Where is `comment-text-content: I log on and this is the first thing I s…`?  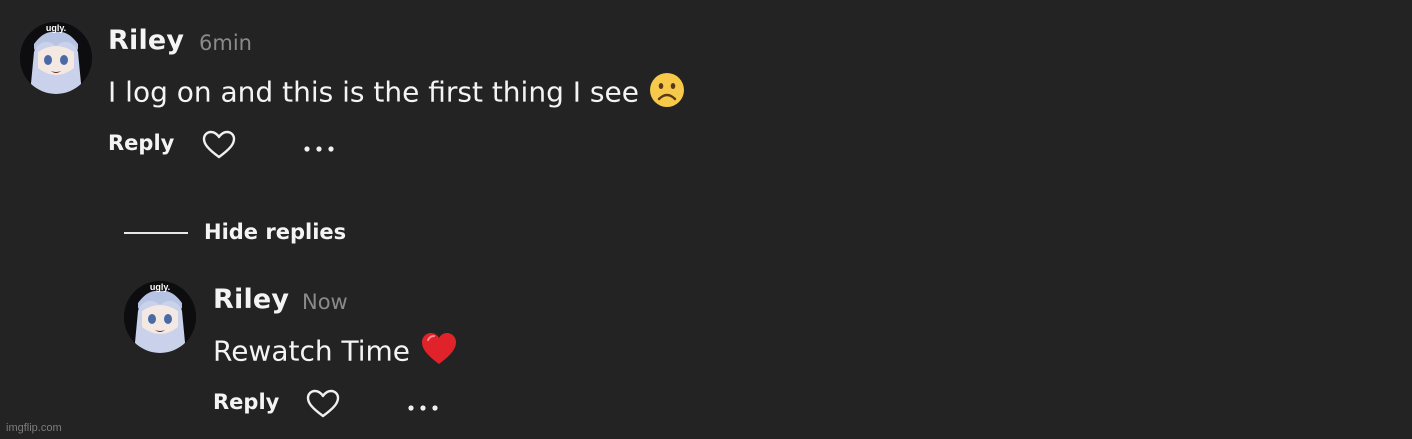 comment-text-content: I log on and this is the first thing I s… is located at coordinates (373, 92).